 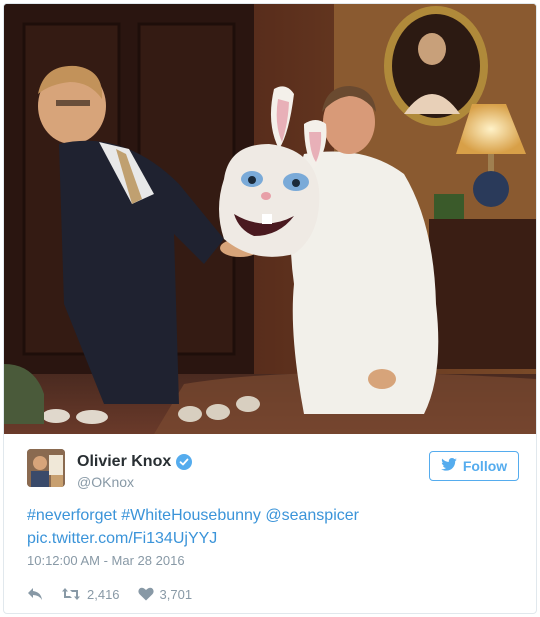 I want to click on reply-icon, so click(x=35, y=594).